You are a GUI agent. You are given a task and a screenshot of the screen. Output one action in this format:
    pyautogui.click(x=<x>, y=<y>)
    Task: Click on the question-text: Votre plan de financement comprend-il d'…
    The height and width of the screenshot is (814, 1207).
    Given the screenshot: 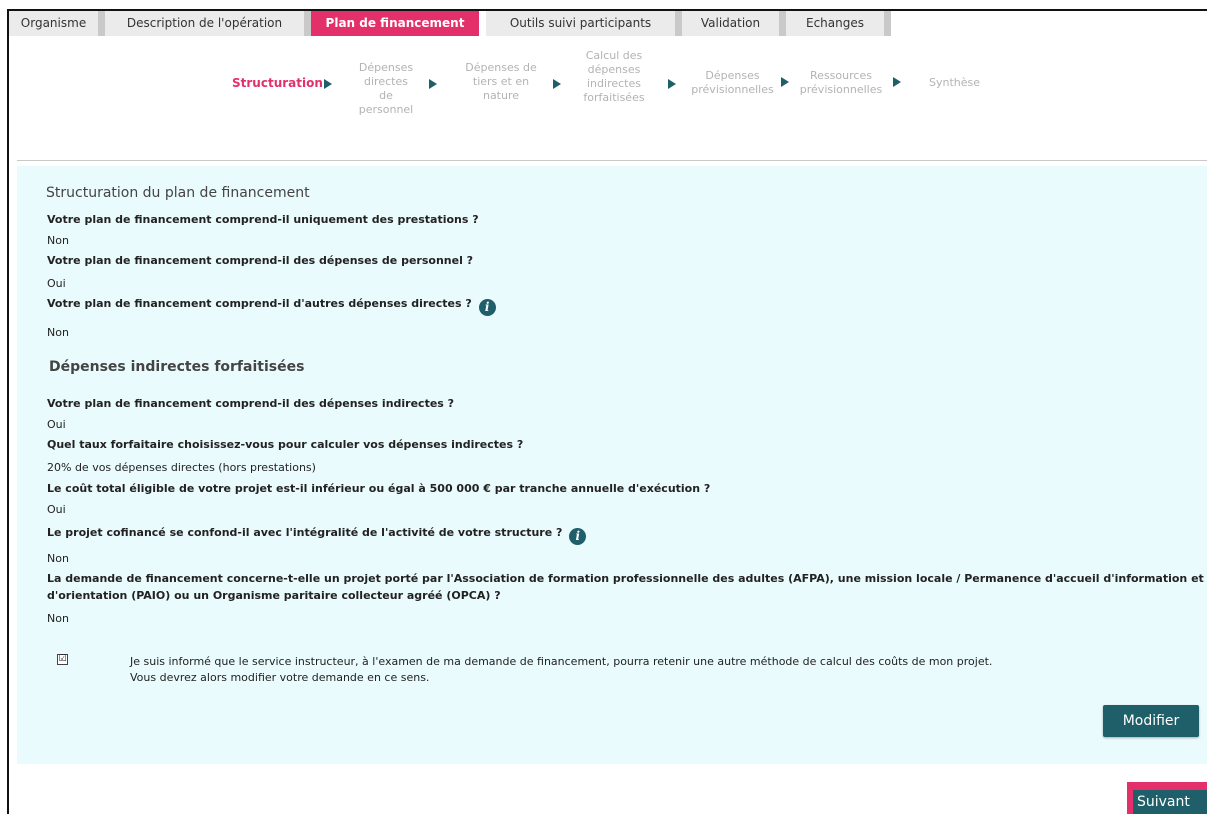 What is the action you would take?
    pyautogui.click(x=259, y=303)
    